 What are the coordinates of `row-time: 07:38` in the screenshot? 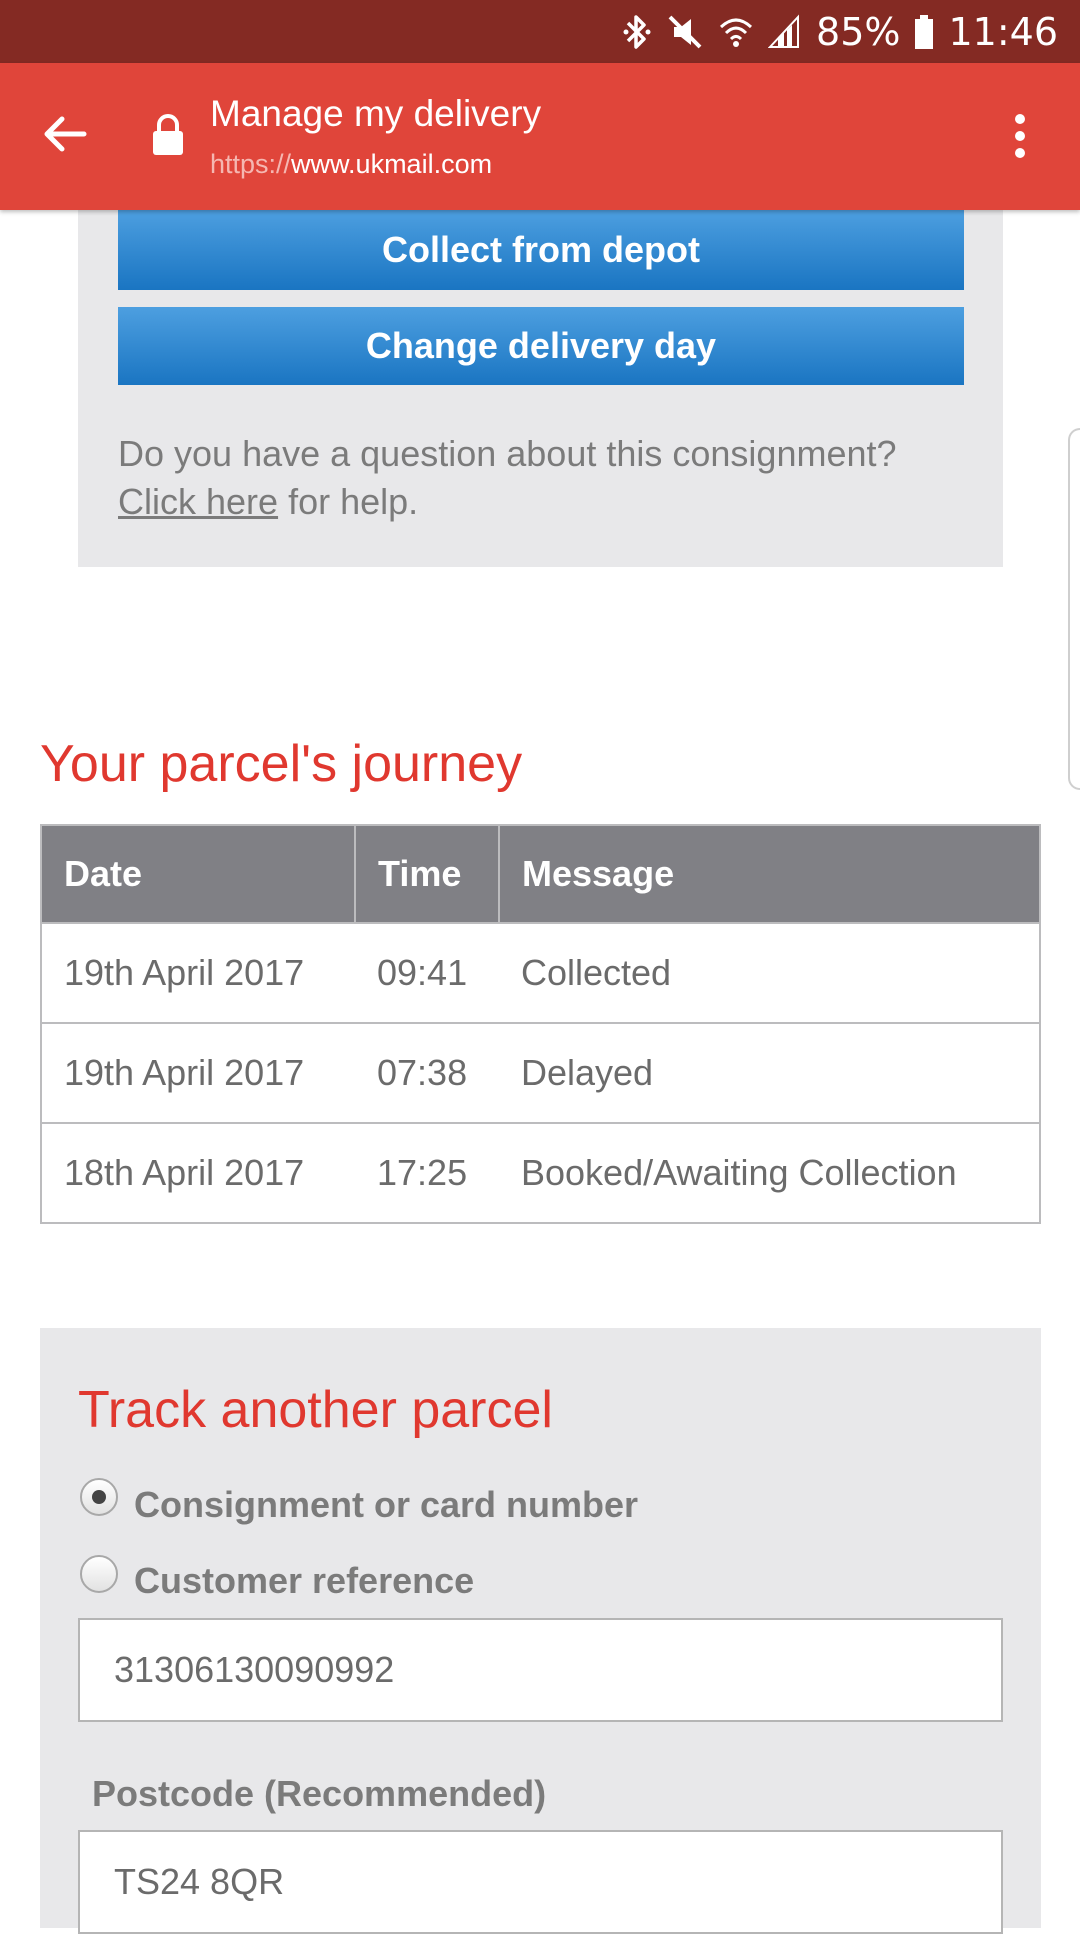 It's located at (427, 1073).